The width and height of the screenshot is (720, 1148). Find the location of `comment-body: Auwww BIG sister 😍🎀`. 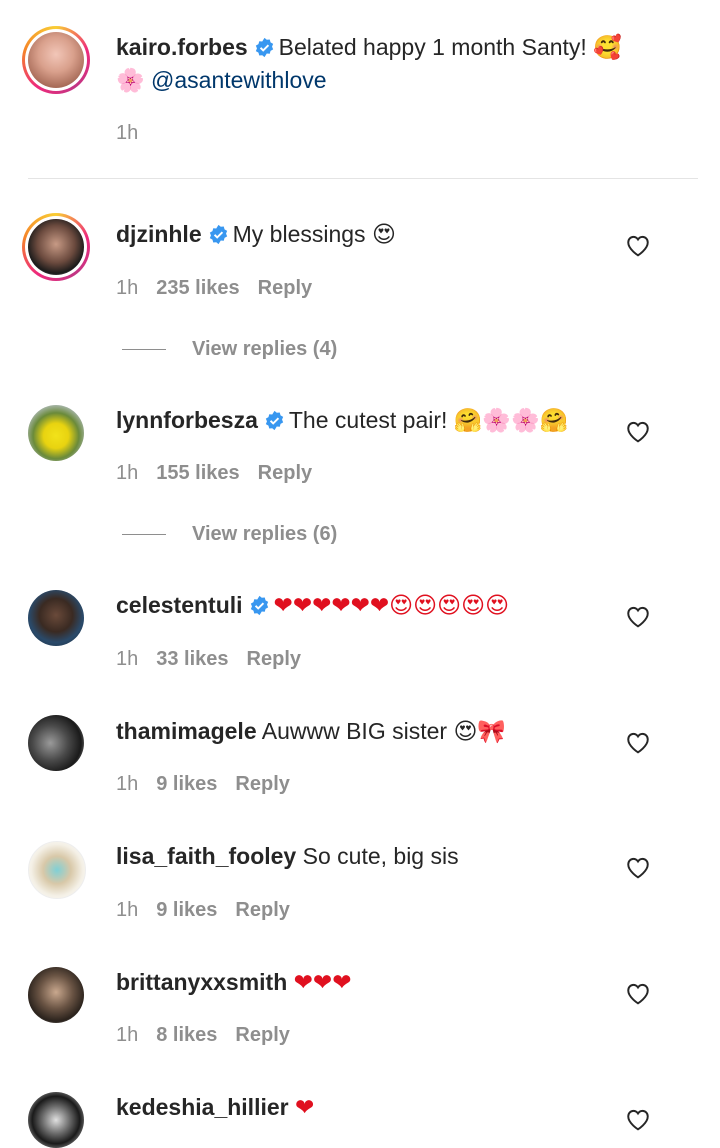

comment-body: Auwww BIG sister 😍🎀 is located at coordinates (384, 731).